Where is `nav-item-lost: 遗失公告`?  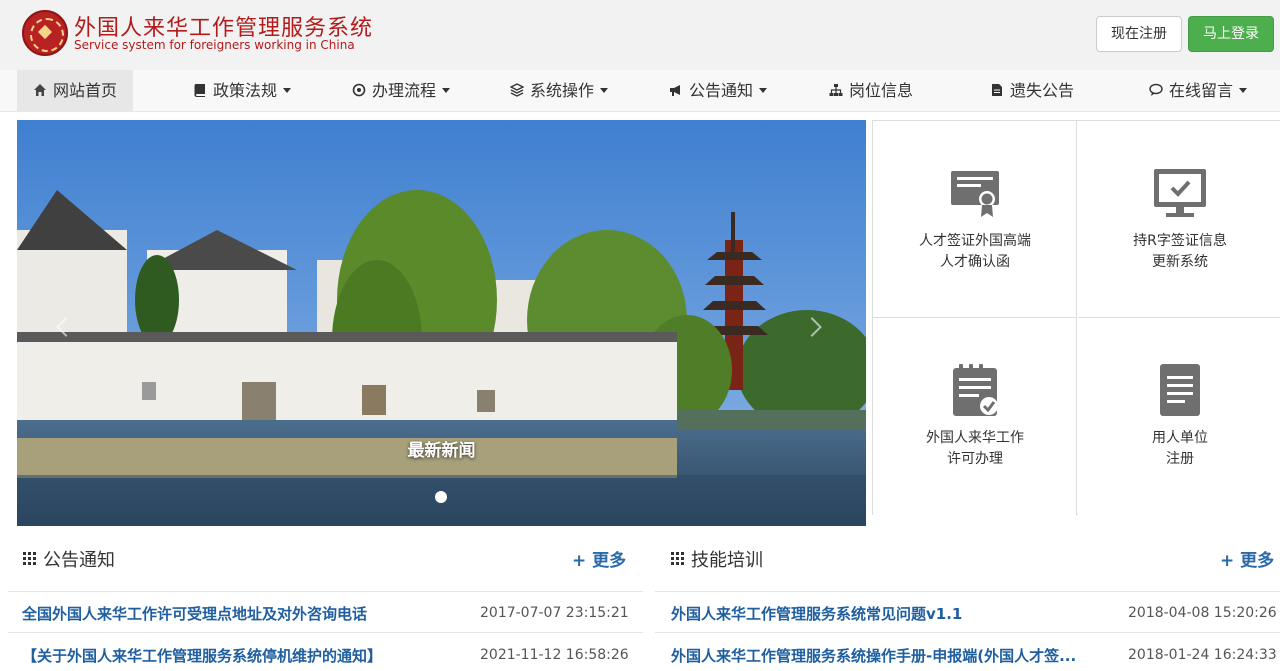 nav-item-lost: 遗失公告 is located at coordinates (1032, 91).